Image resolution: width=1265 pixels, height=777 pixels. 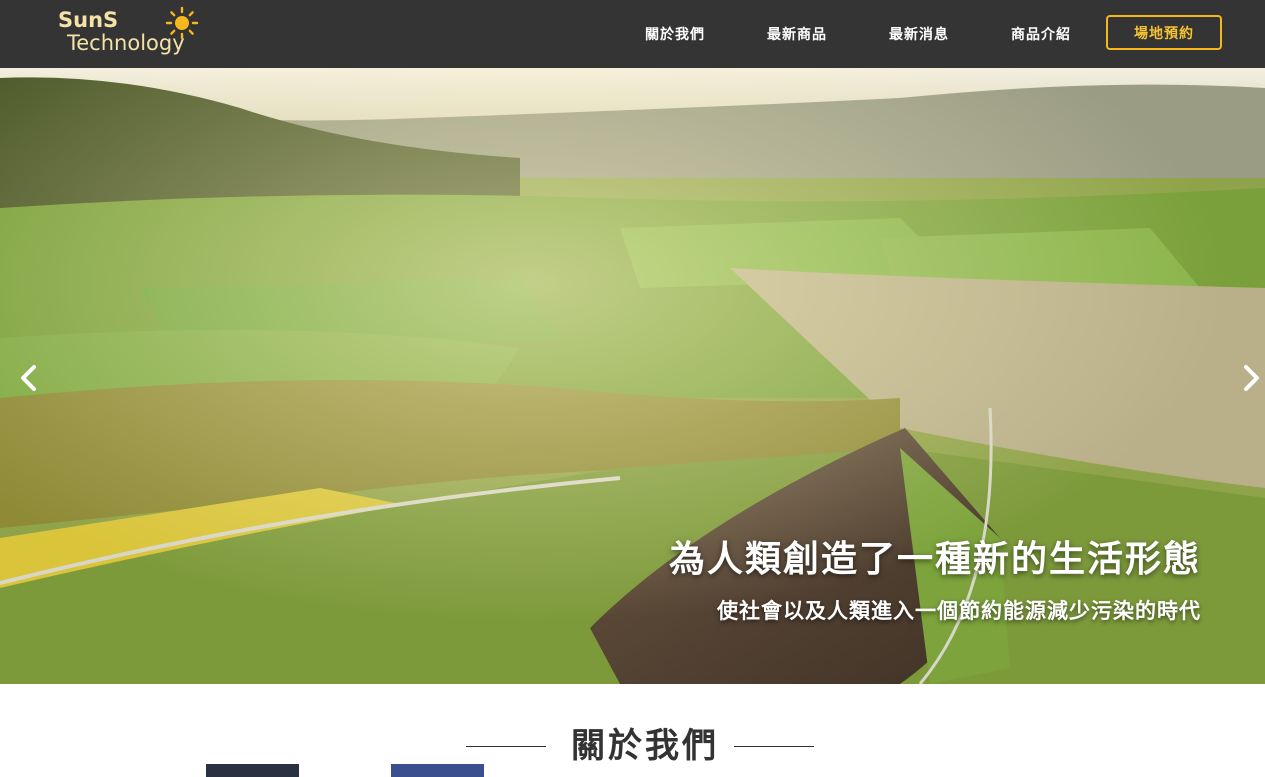 What do you see at coordinates (88, 20) in the screenshot?
I see `logo-text-suns: SunS` at bounding box center [88, 20].